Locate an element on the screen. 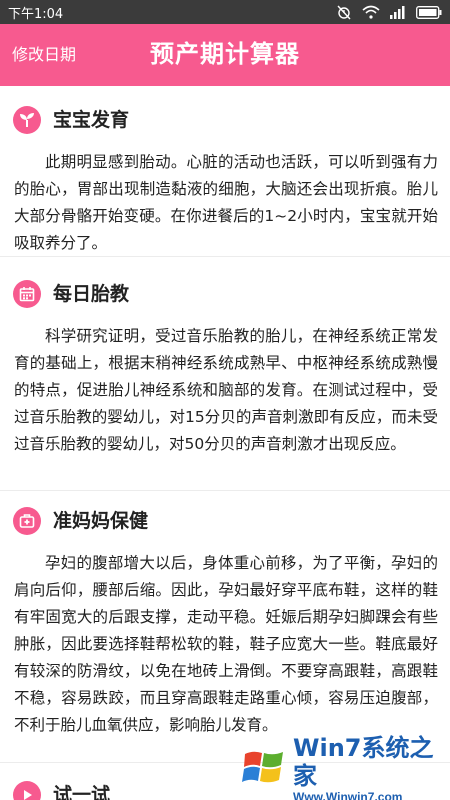  section-header: 试一试 is located at coordinates (61, 790).